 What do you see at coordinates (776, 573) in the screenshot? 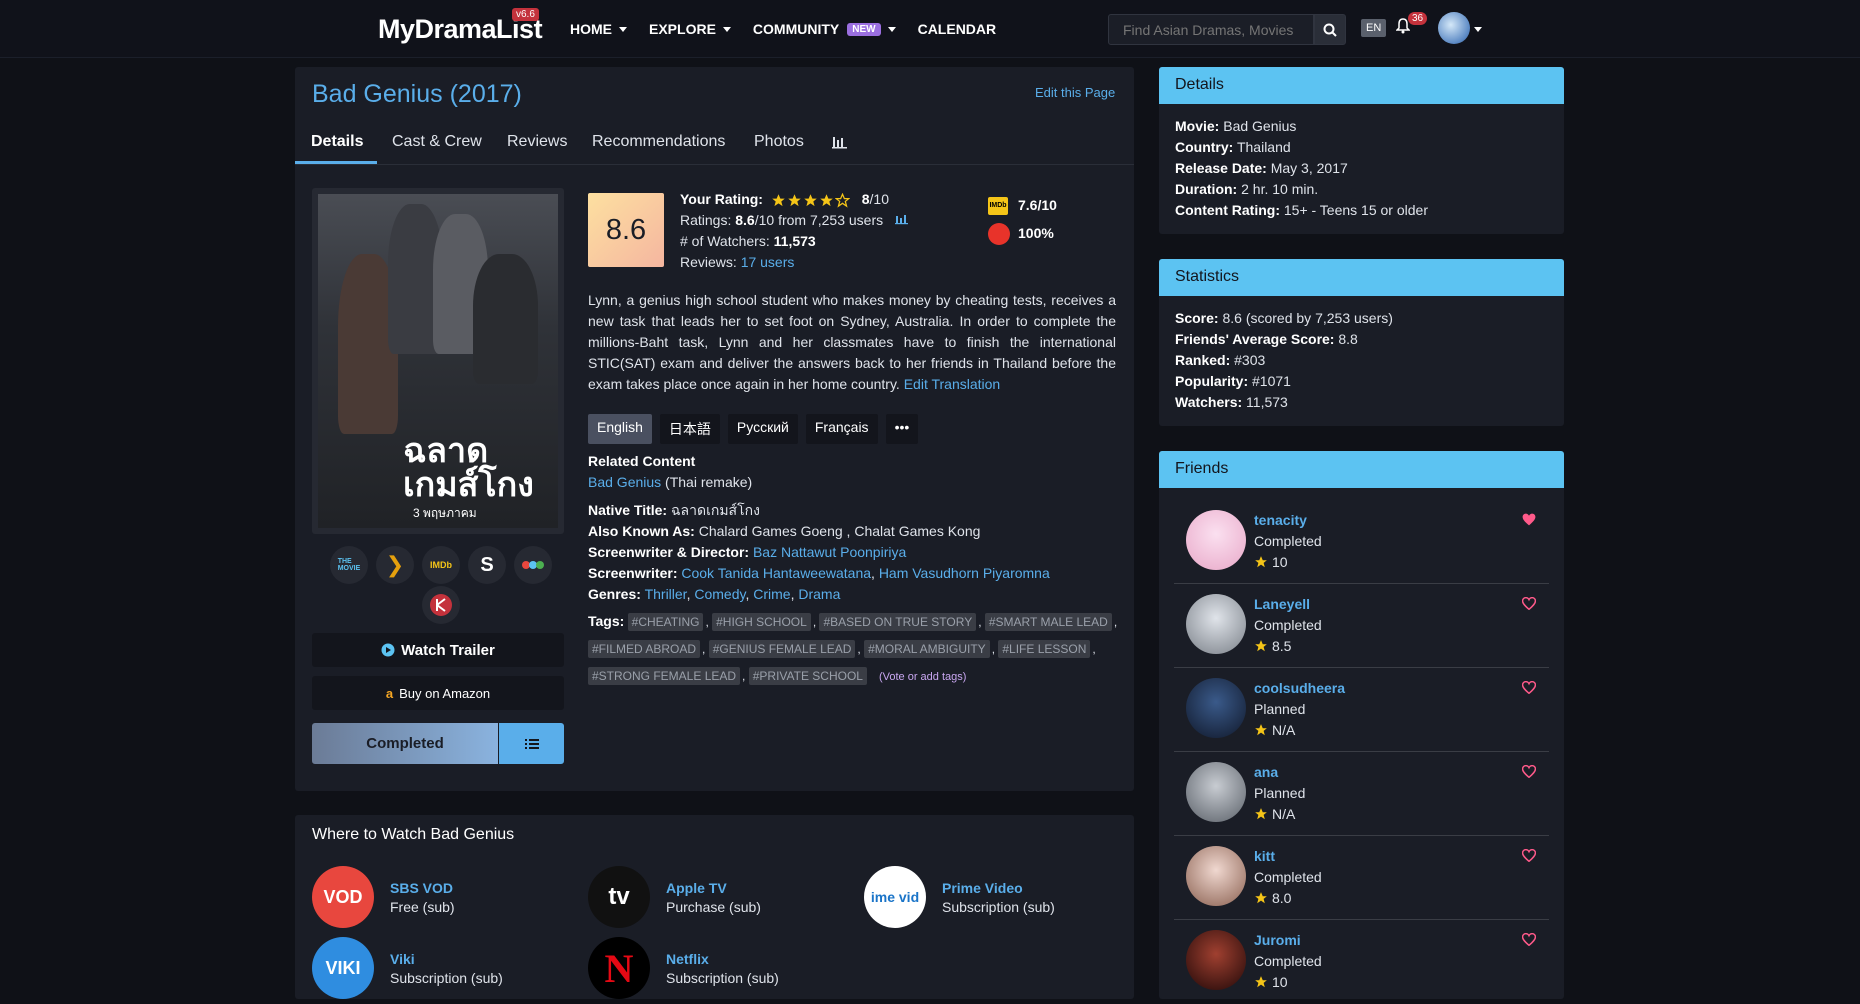
I see `screenwriter-link-1: Cook Tanida Hantaweewatana` at bounding box center [776, 573].